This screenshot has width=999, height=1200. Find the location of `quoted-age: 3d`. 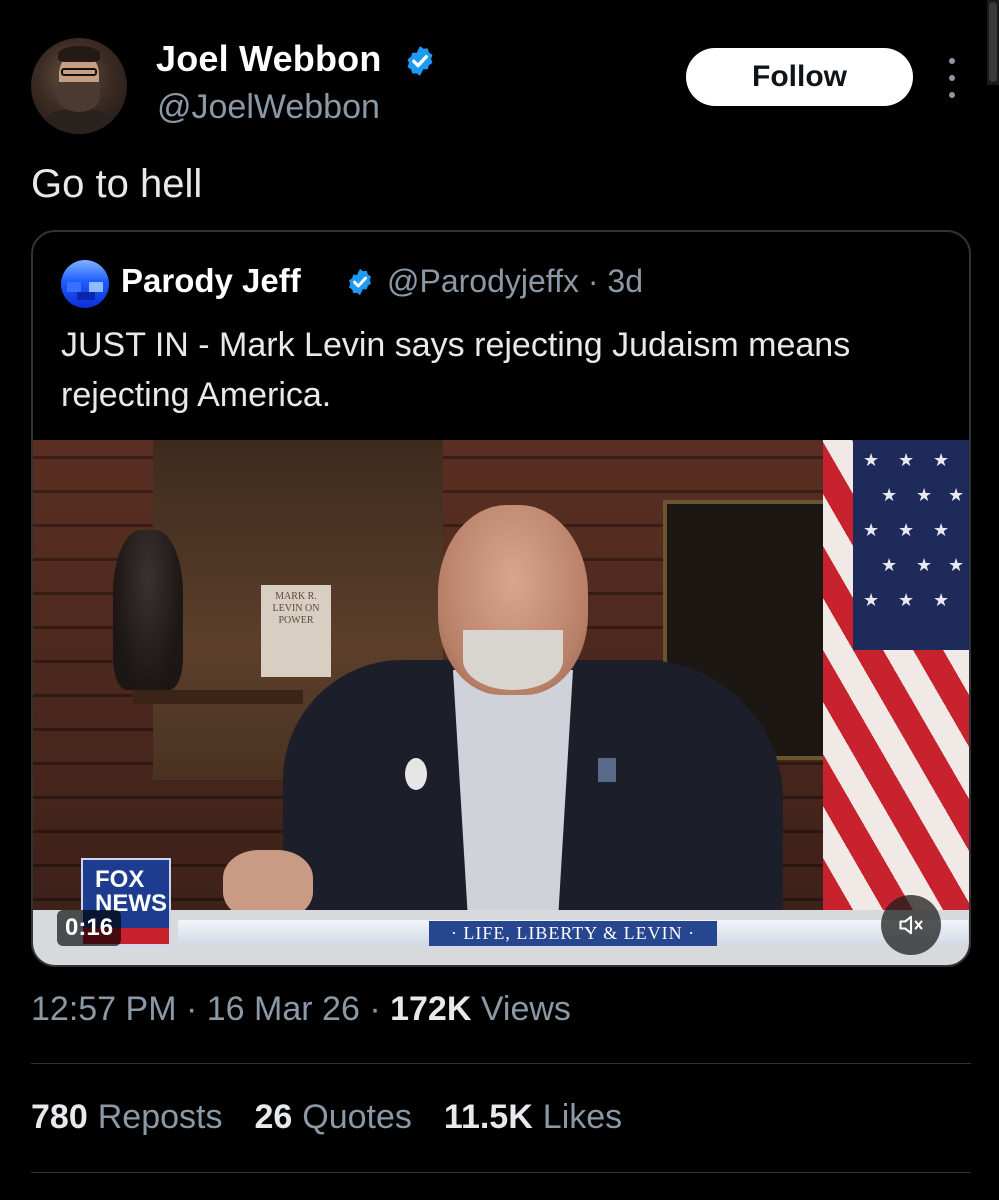

quoted-age: 3d is located at coordinates (625, 281).